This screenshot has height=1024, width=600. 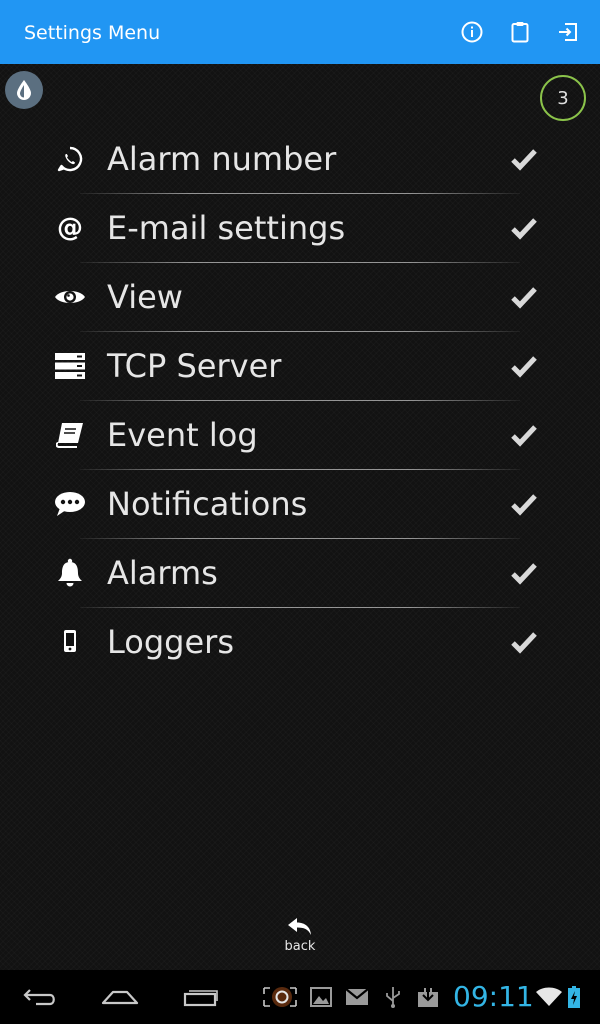 I want to click on menu-item-label: TCP Server, so click(x=194, y=366).